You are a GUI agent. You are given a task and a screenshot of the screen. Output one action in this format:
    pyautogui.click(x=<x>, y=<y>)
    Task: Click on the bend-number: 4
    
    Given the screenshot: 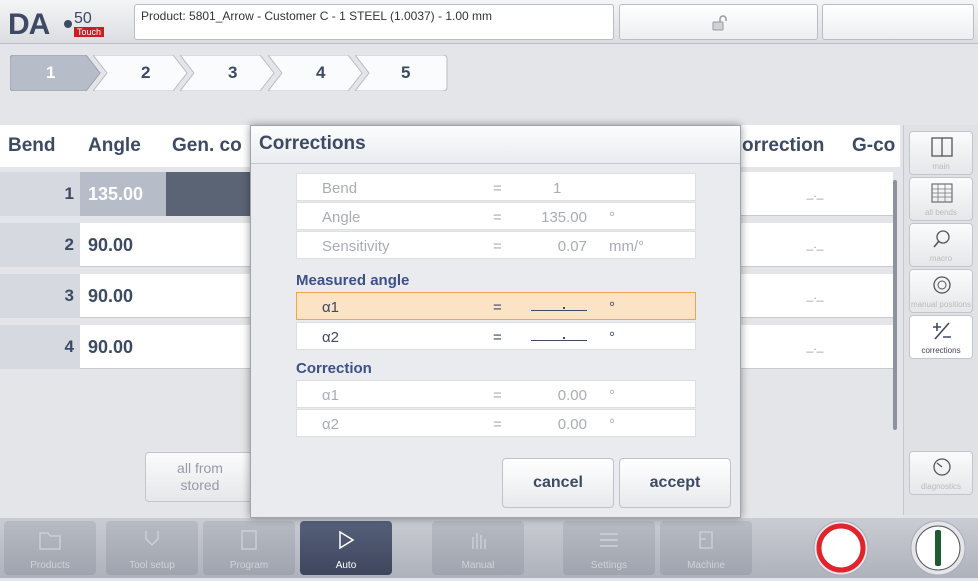 What is the action you would take?
    pyautogui.click(x=69, y=346)
    